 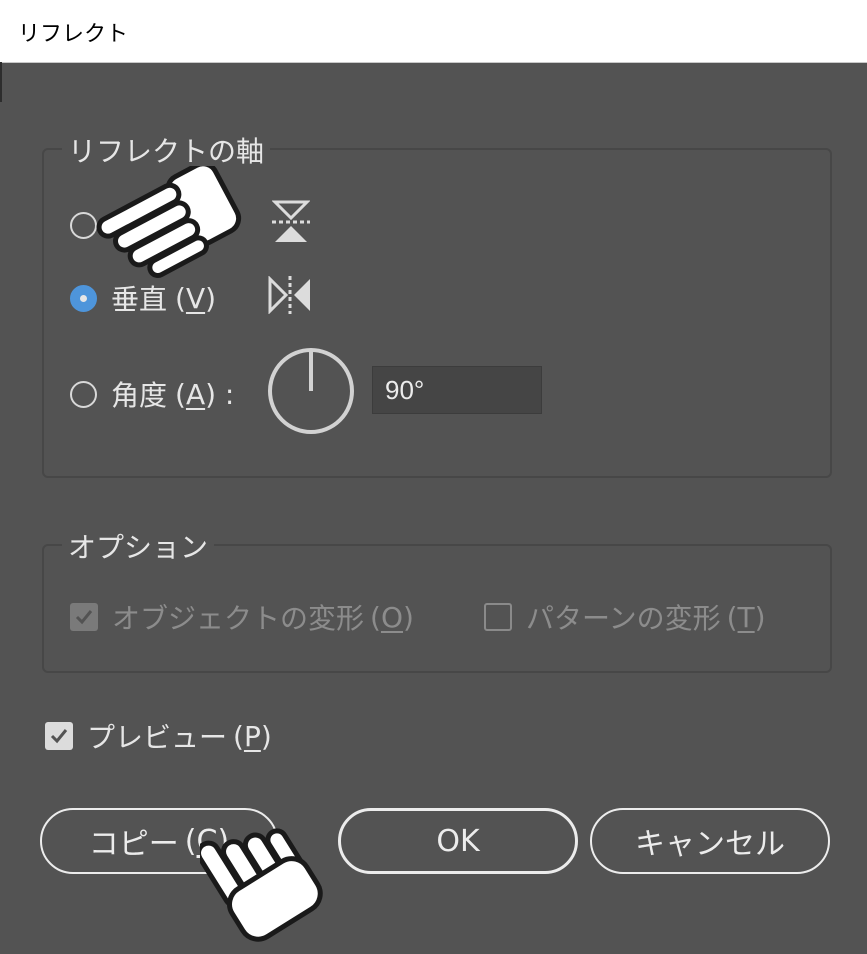 What do you see at coordinates (1, 82) in the screenshot?
I see `window-edge` at bounding box center [1, 82].